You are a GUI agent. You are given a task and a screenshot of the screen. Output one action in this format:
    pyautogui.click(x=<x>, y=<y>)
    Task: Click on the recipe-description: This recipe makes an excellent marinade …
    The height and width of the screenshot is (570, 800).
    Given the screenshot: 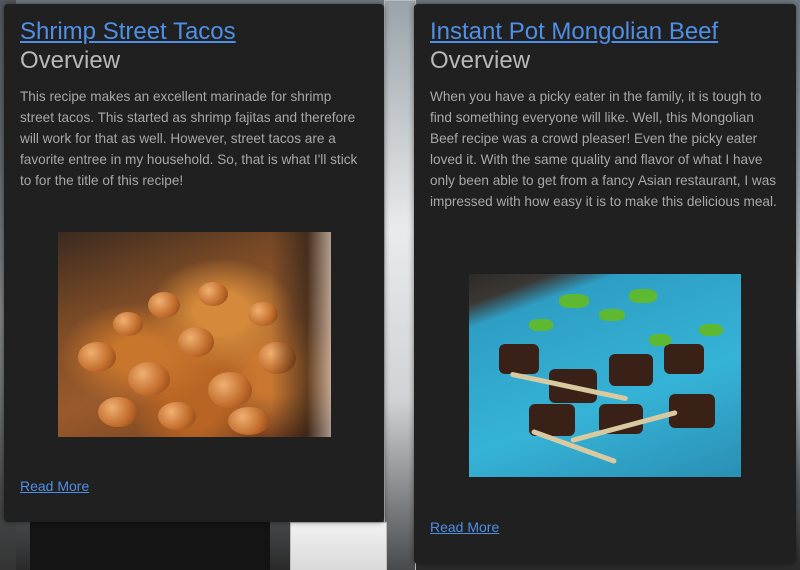 What is the action you would take?
    pyautogui.click(x=189, y=138)
    